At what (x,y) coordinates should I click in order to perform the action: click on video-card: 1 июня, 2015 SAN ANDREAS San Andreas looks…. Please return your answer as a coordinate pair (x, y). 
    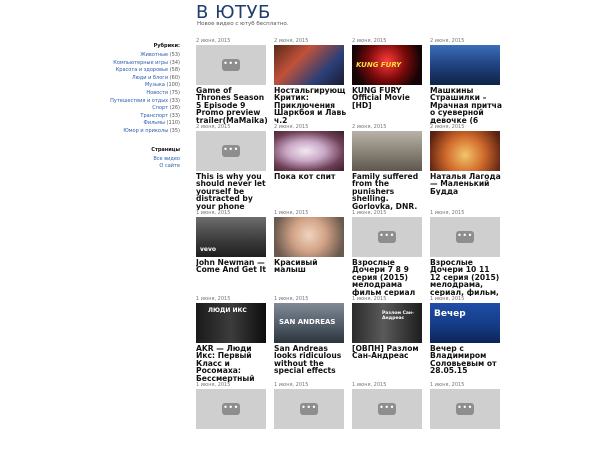
    Looking at the image, I should click on (310, 339).